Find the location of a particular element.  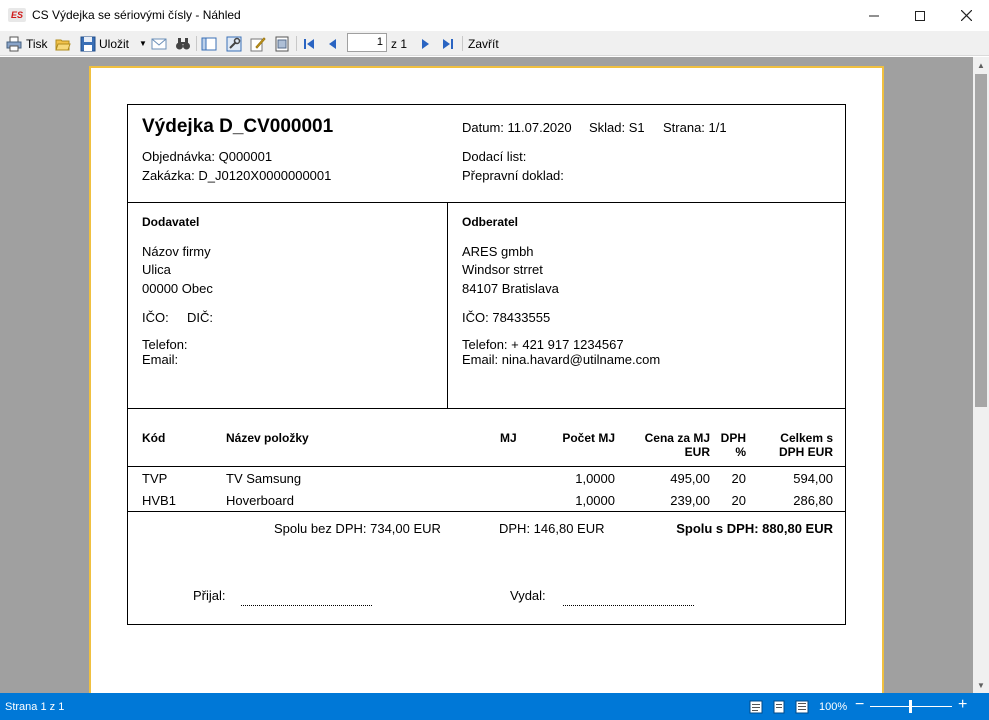

first-page-button is located at coordinates (309, 43).